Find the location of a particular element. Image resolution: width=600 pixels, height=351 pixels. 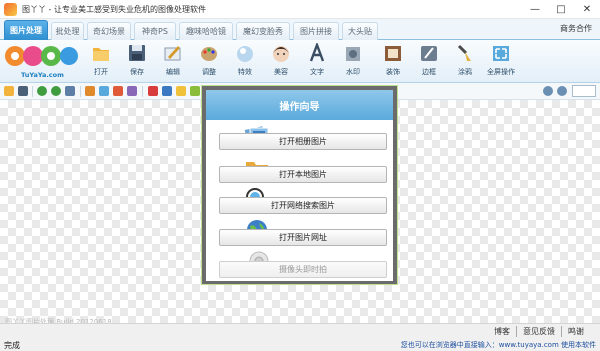

open-folder-icon is located at coordinates (9, 91).